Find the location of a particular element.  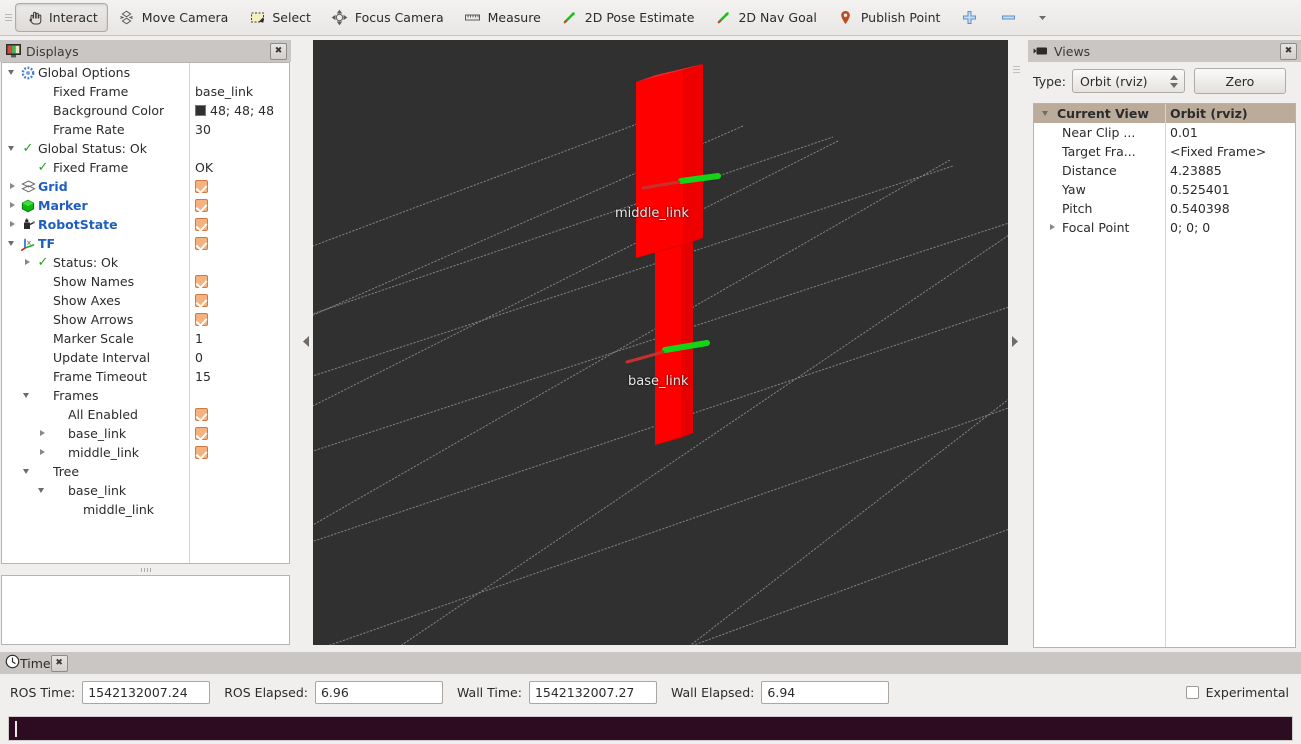

display-tree-row: Fixed Frame base_link is located at coordinates (145, 91).